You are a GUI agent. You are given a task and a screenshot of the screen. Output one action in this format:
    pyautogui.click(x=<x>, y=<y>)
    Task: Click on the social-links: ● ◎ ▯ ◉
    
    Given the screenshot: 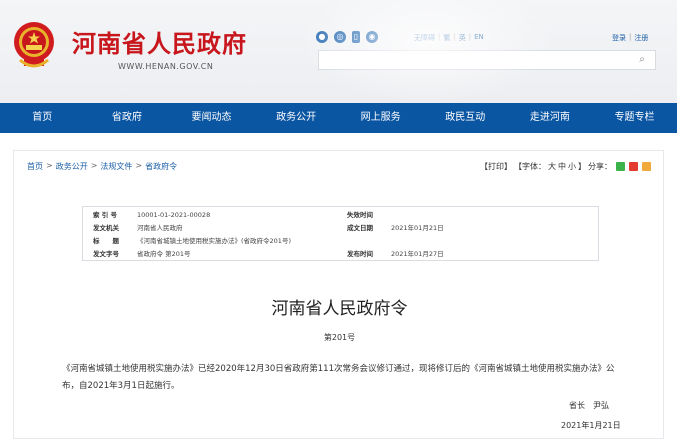 What is the action you would take?
    pyautogui.click(x=347, y=37)
    